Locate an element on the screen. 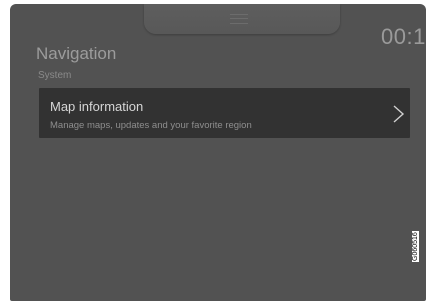 The width and height of the screenshot is (437, 307). pull-down-tab is located at coordinates (242, 19).